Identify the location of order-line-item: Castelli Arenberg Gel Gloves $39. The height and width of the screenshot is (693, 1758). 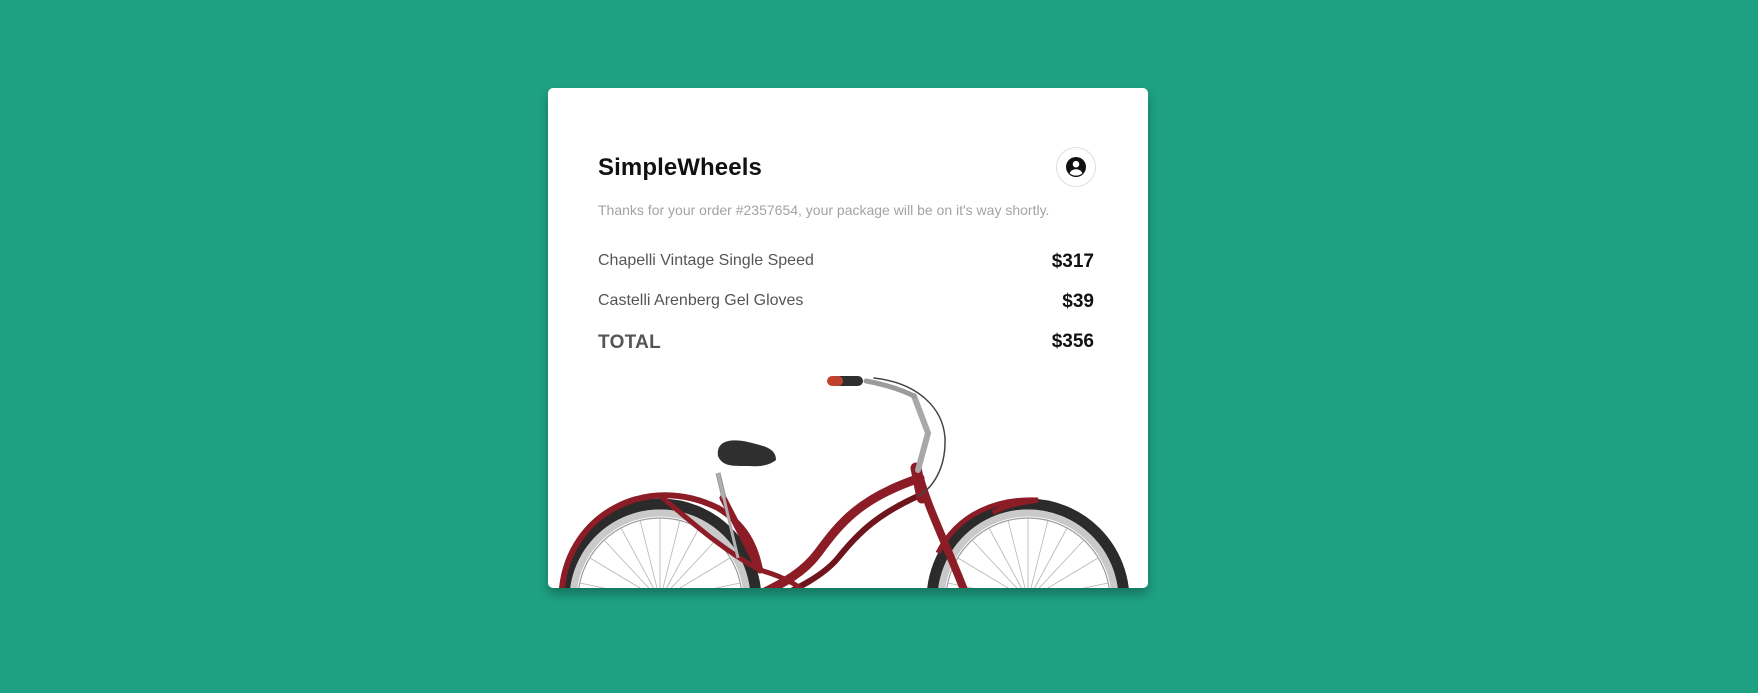
(846, 304).